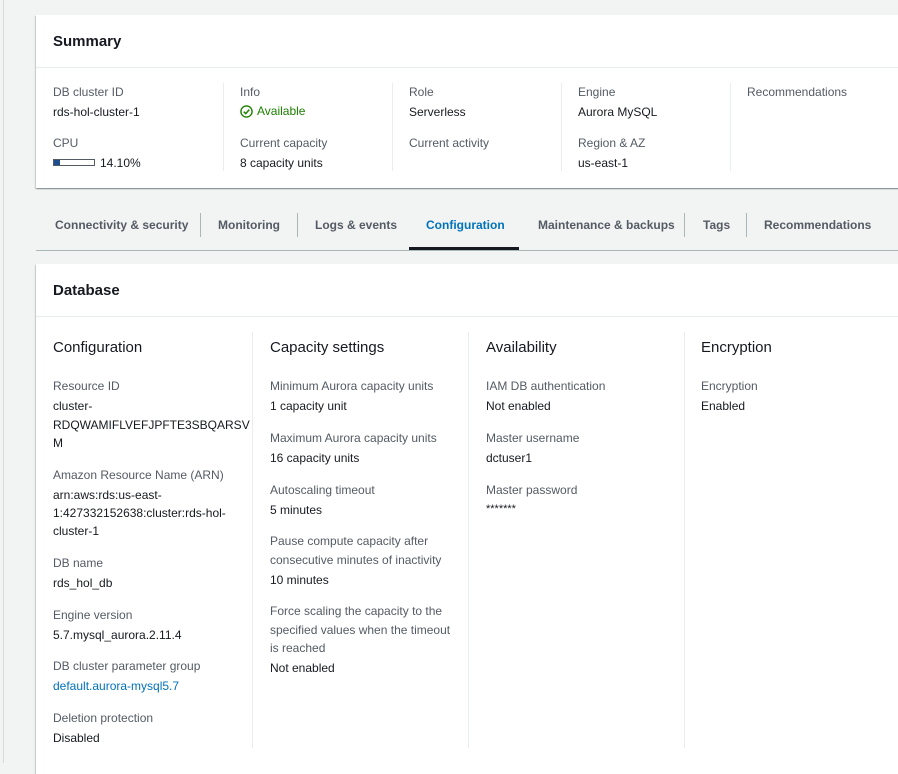  What do you see at coordinates (464, 248) in the screenshot?
I see `active-tab-indicator` at bounding box center [464, 248].